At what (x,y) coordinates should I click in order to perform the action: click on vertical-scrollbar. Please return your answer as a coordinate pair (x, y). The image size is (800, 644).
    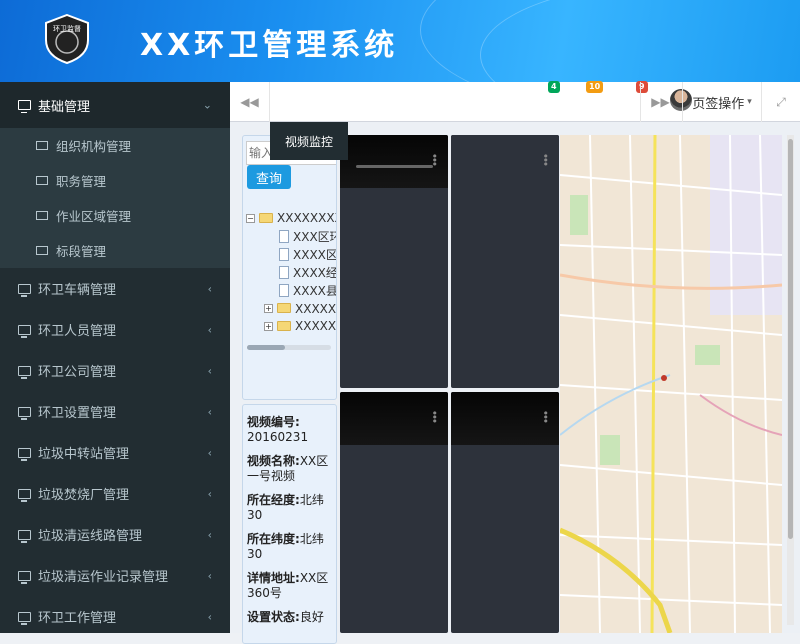
    Looking at the image, I should click on (790, 380).